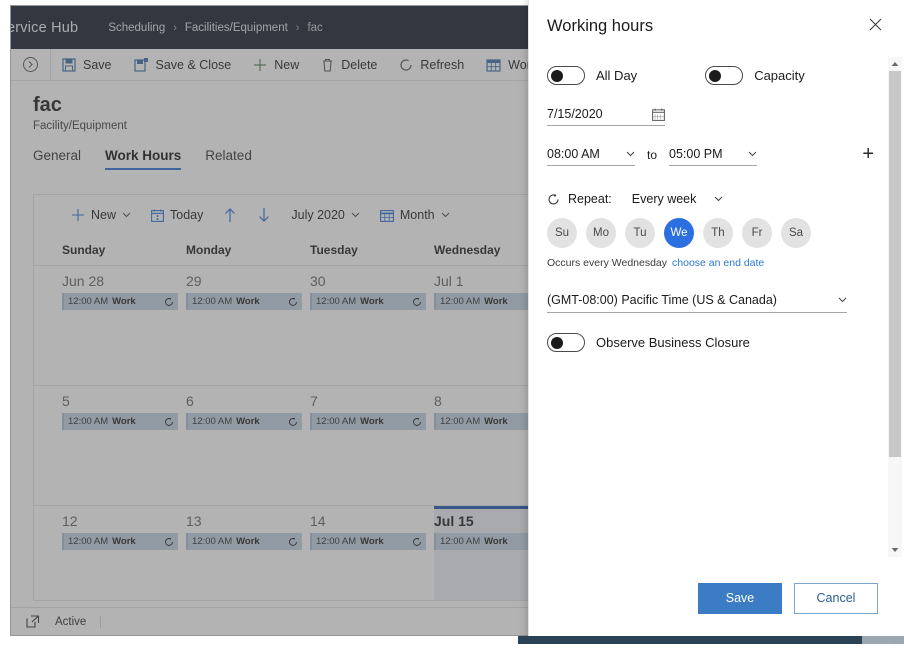  I want to click on panel-footer: Save Cancel, so click(716, 598).